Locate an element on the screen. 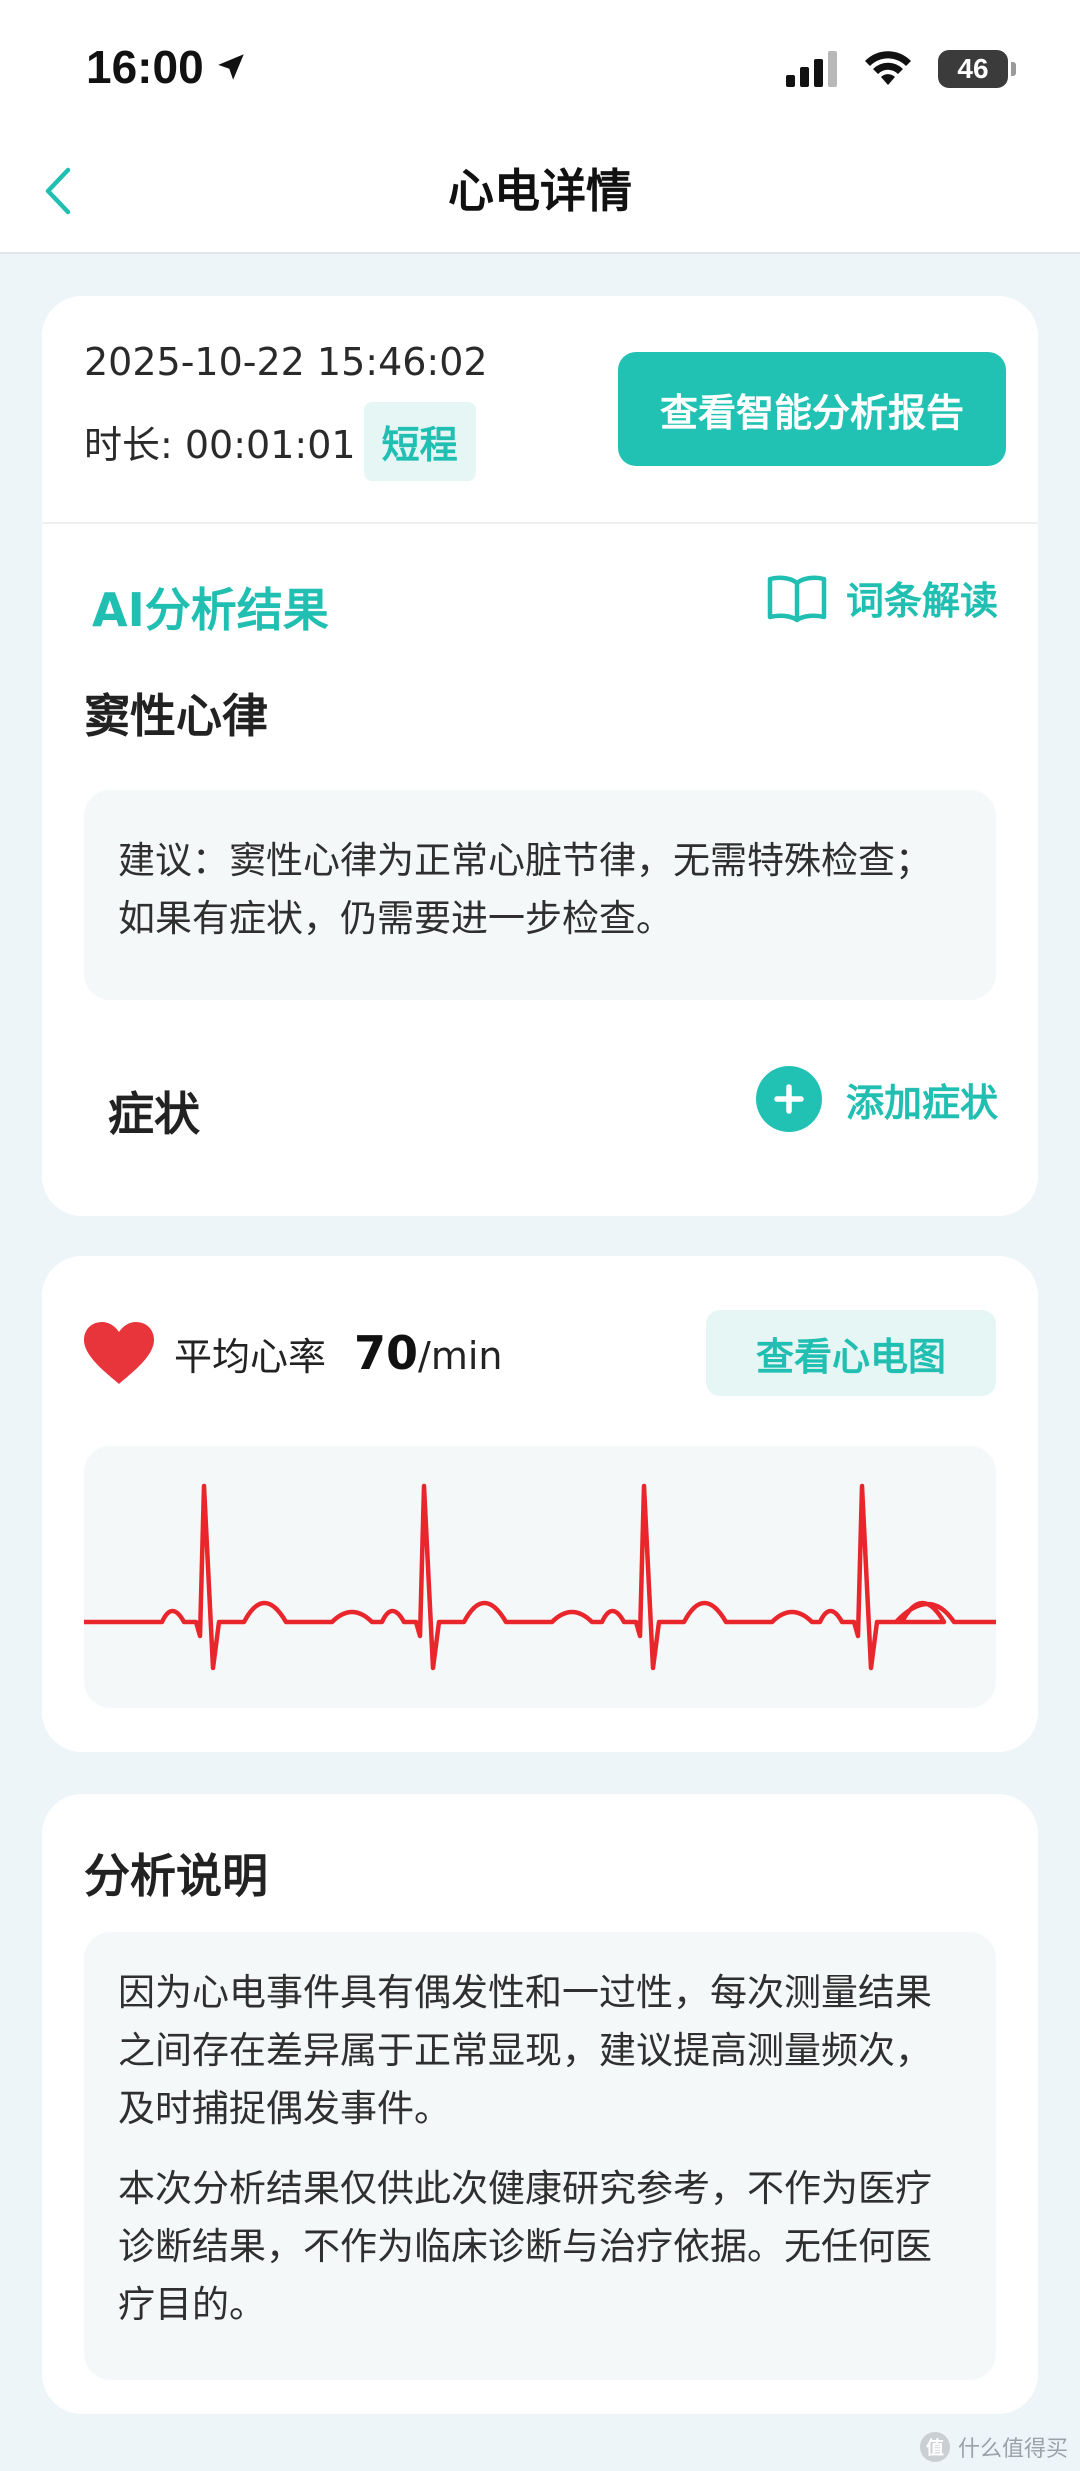  battery-indicator: 46 is located at coordinates (977, 69).